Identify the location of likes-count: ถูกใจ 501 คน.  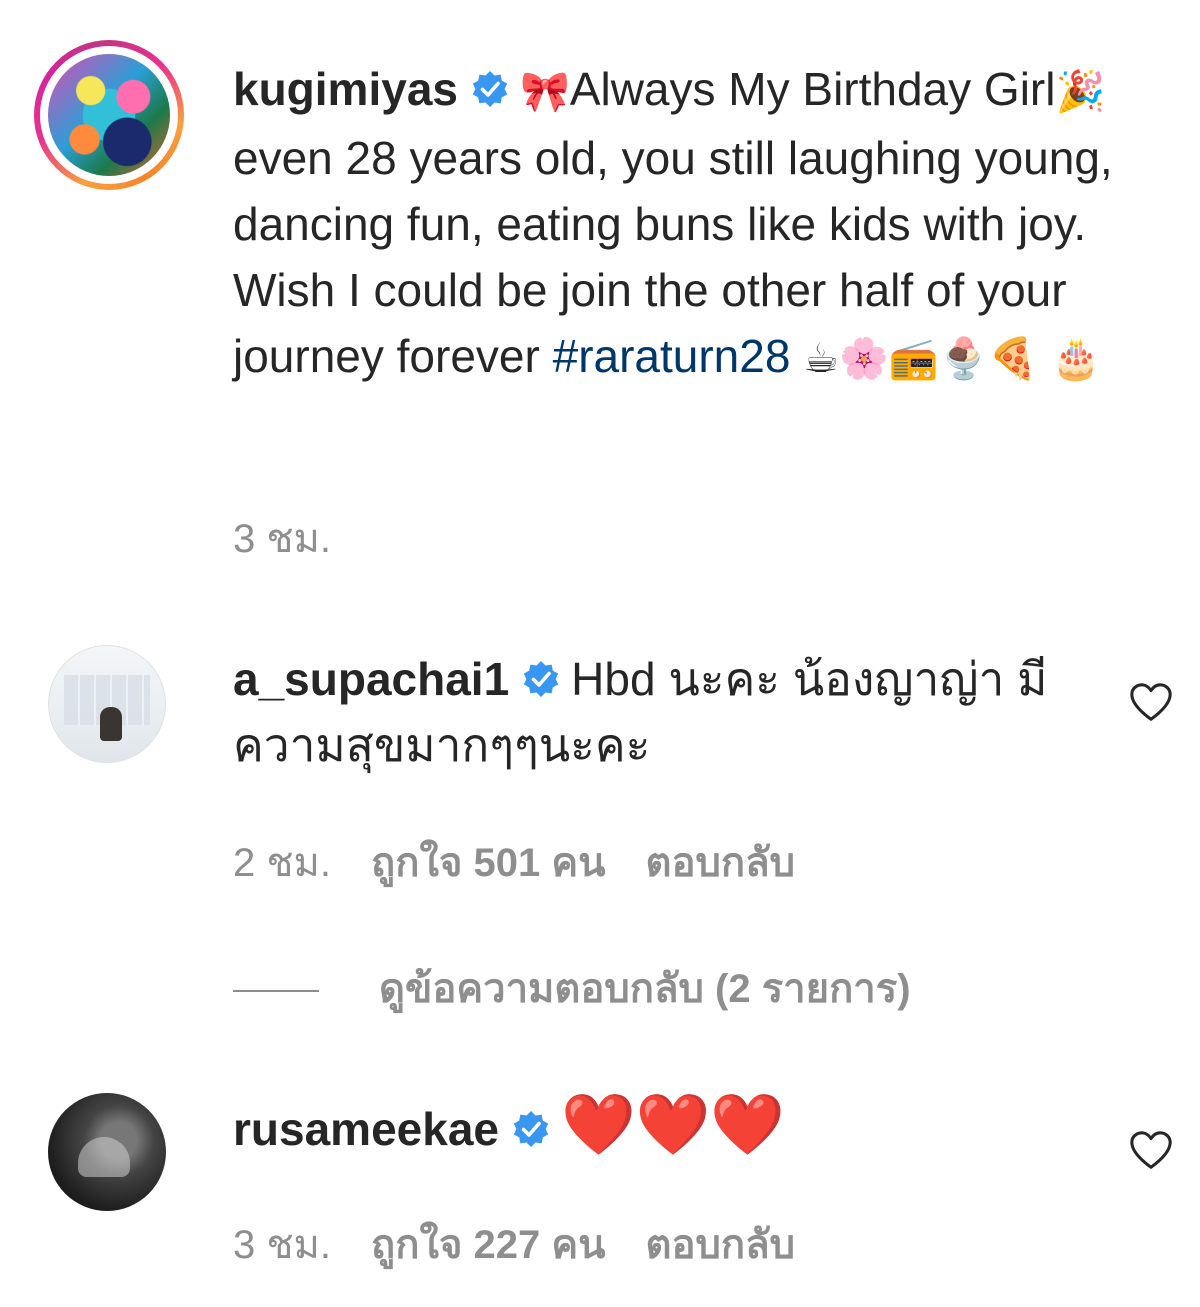
(488, 862).